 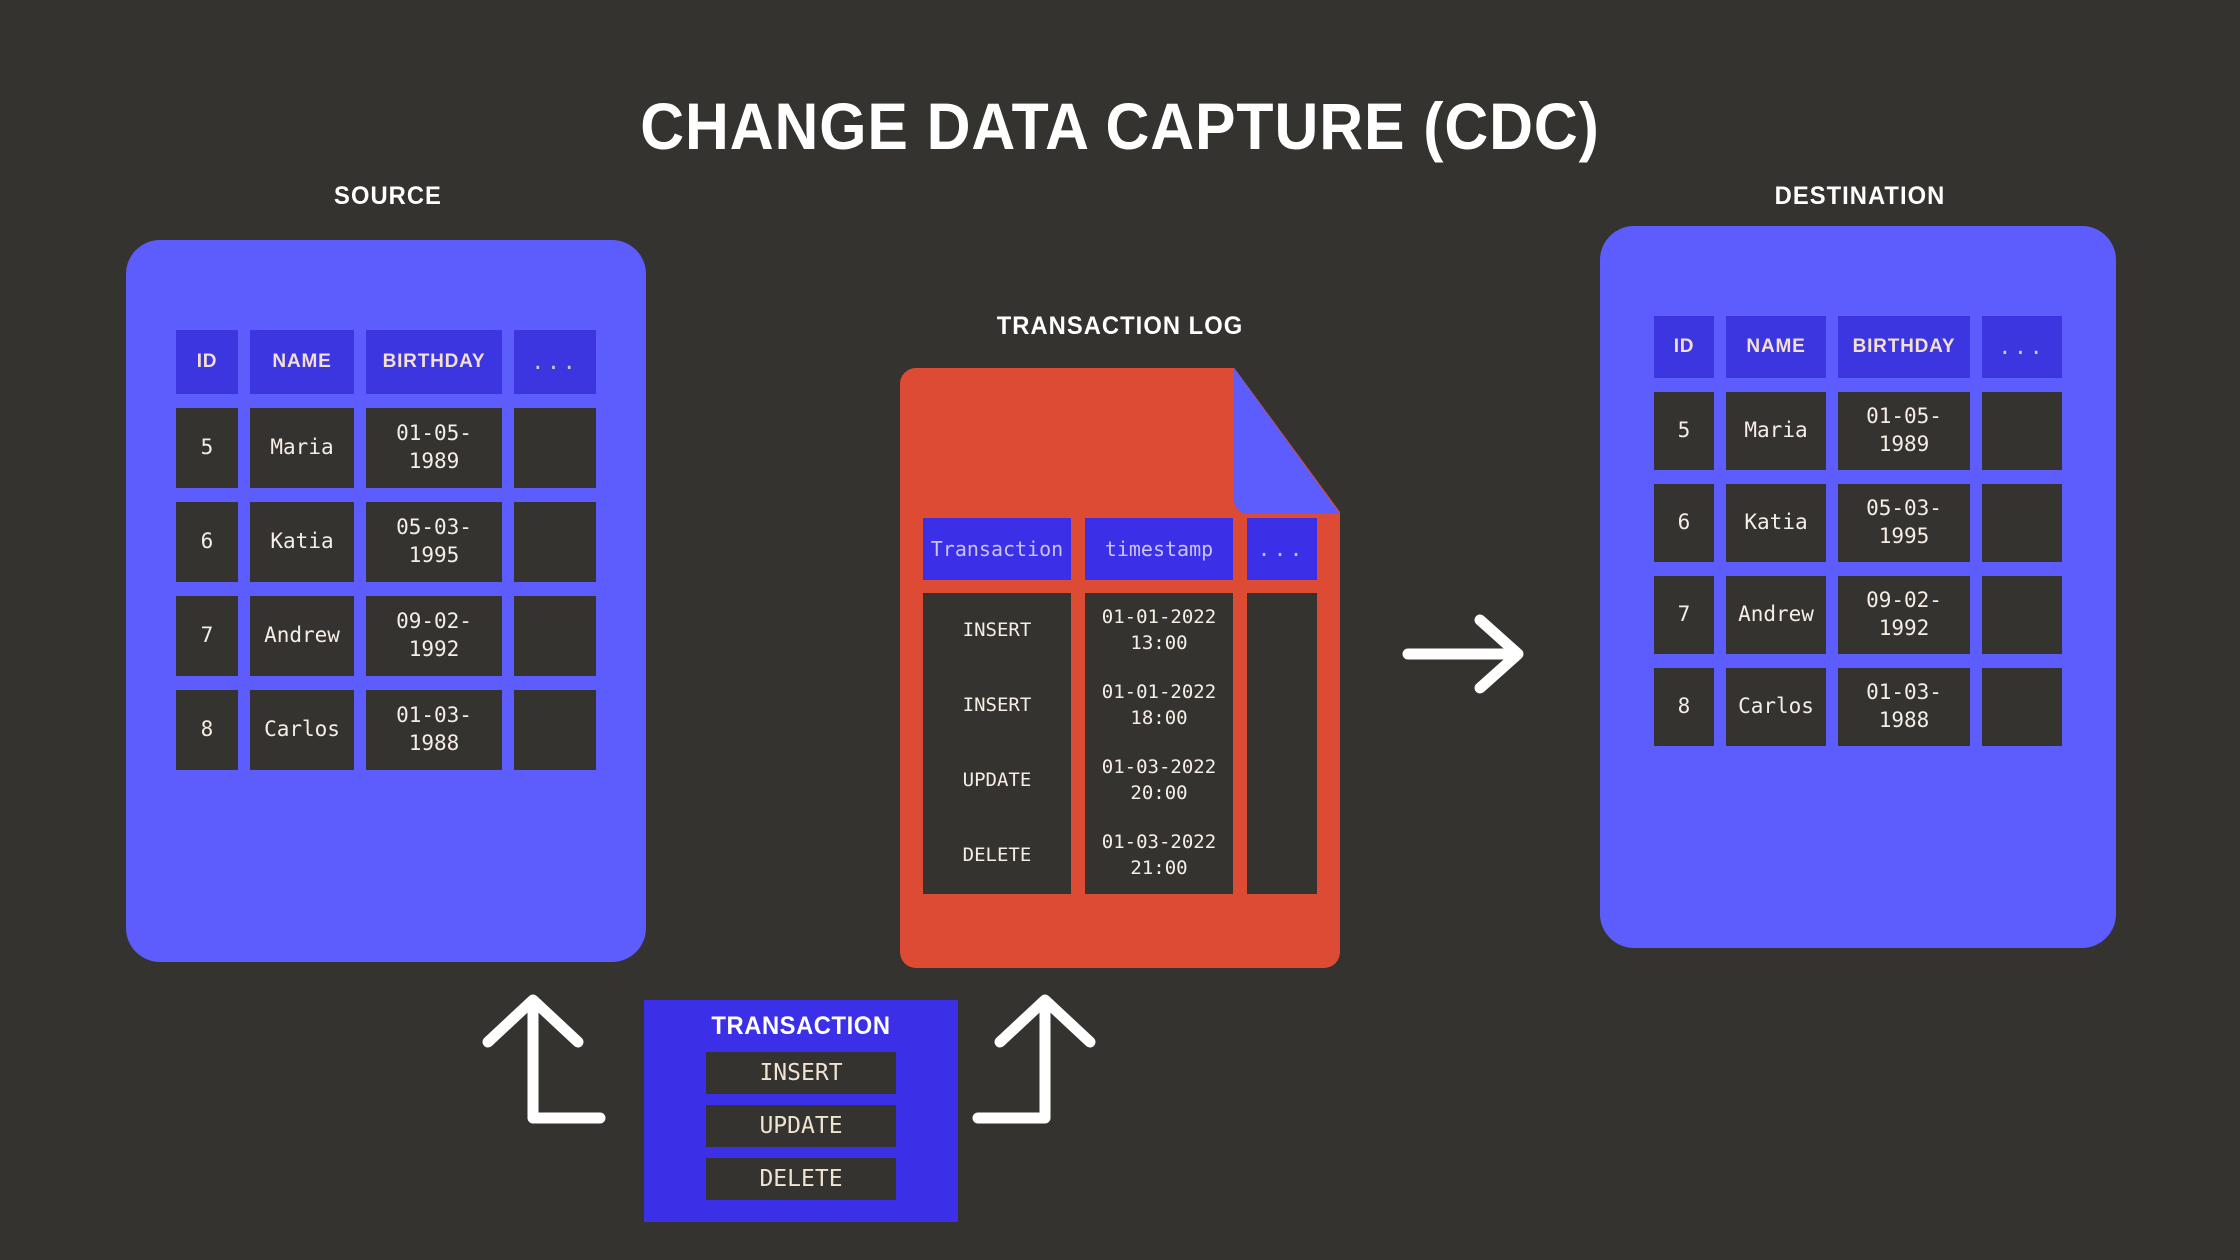 I want to click on source-header-id: ID, so click(x=207, y=362).